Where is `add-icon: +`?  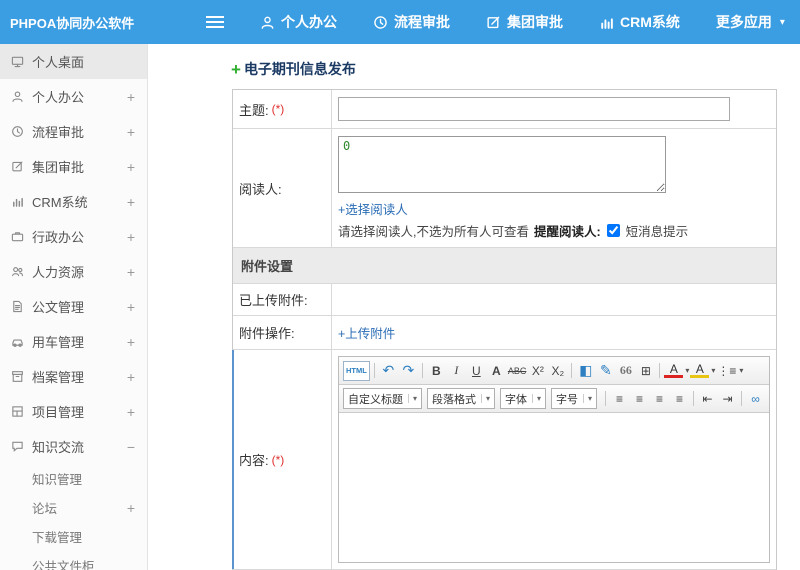
add-icon: + is located at coordinates (236, 69).